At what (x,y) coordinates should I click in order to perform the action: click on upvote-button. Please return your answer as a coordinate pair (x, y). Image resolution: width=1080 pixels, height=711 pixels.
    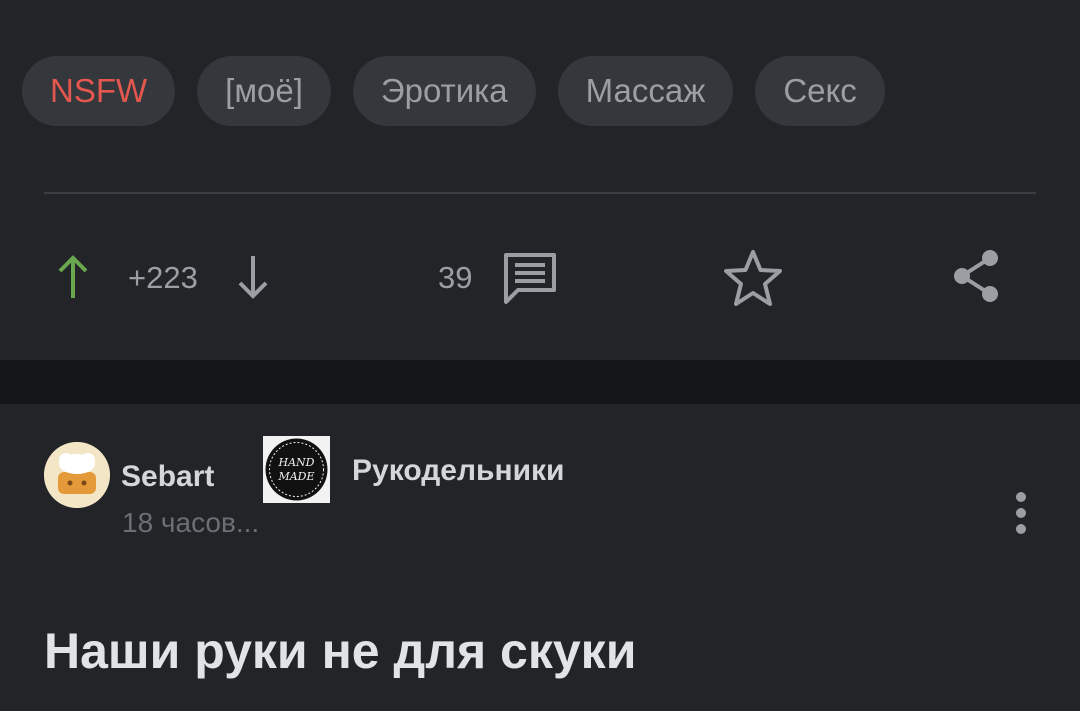
    Looking at the image, I should click on (73, 277).